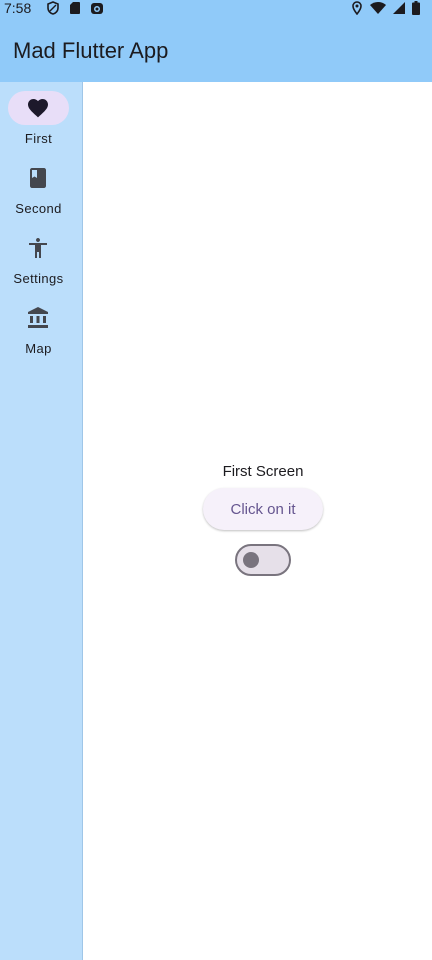  I want to click on rail-label-map: Map, so click(38, 348).